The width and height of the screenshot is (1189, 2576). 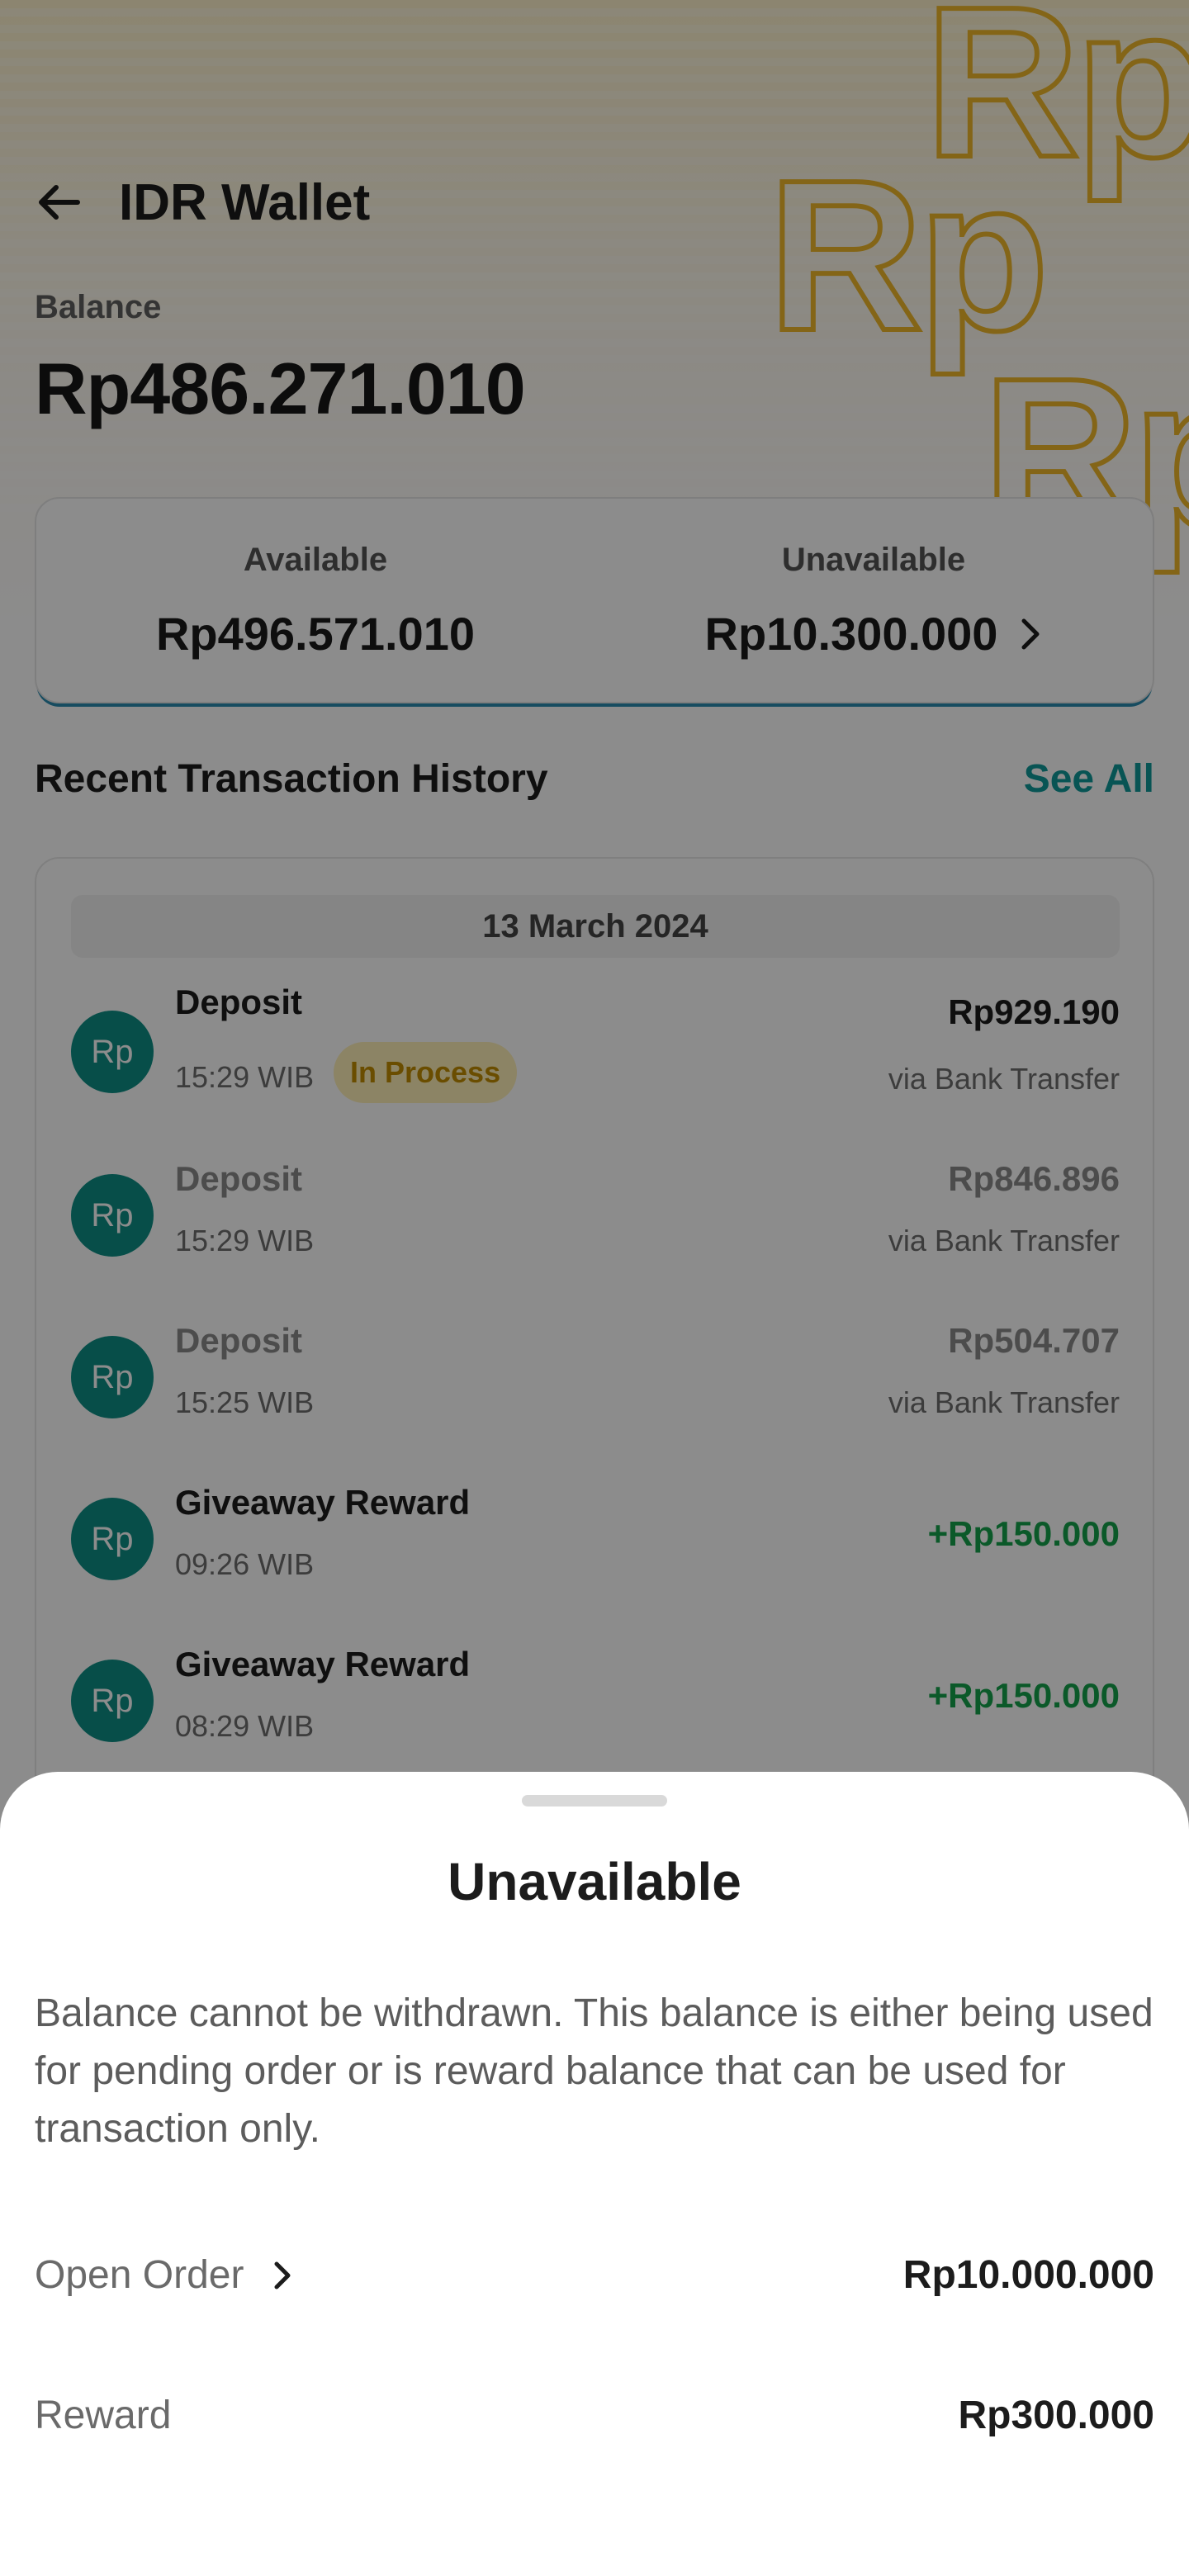 I want to click on open-order-value: Rp10.000.000, so click(x=1028, y=2275).